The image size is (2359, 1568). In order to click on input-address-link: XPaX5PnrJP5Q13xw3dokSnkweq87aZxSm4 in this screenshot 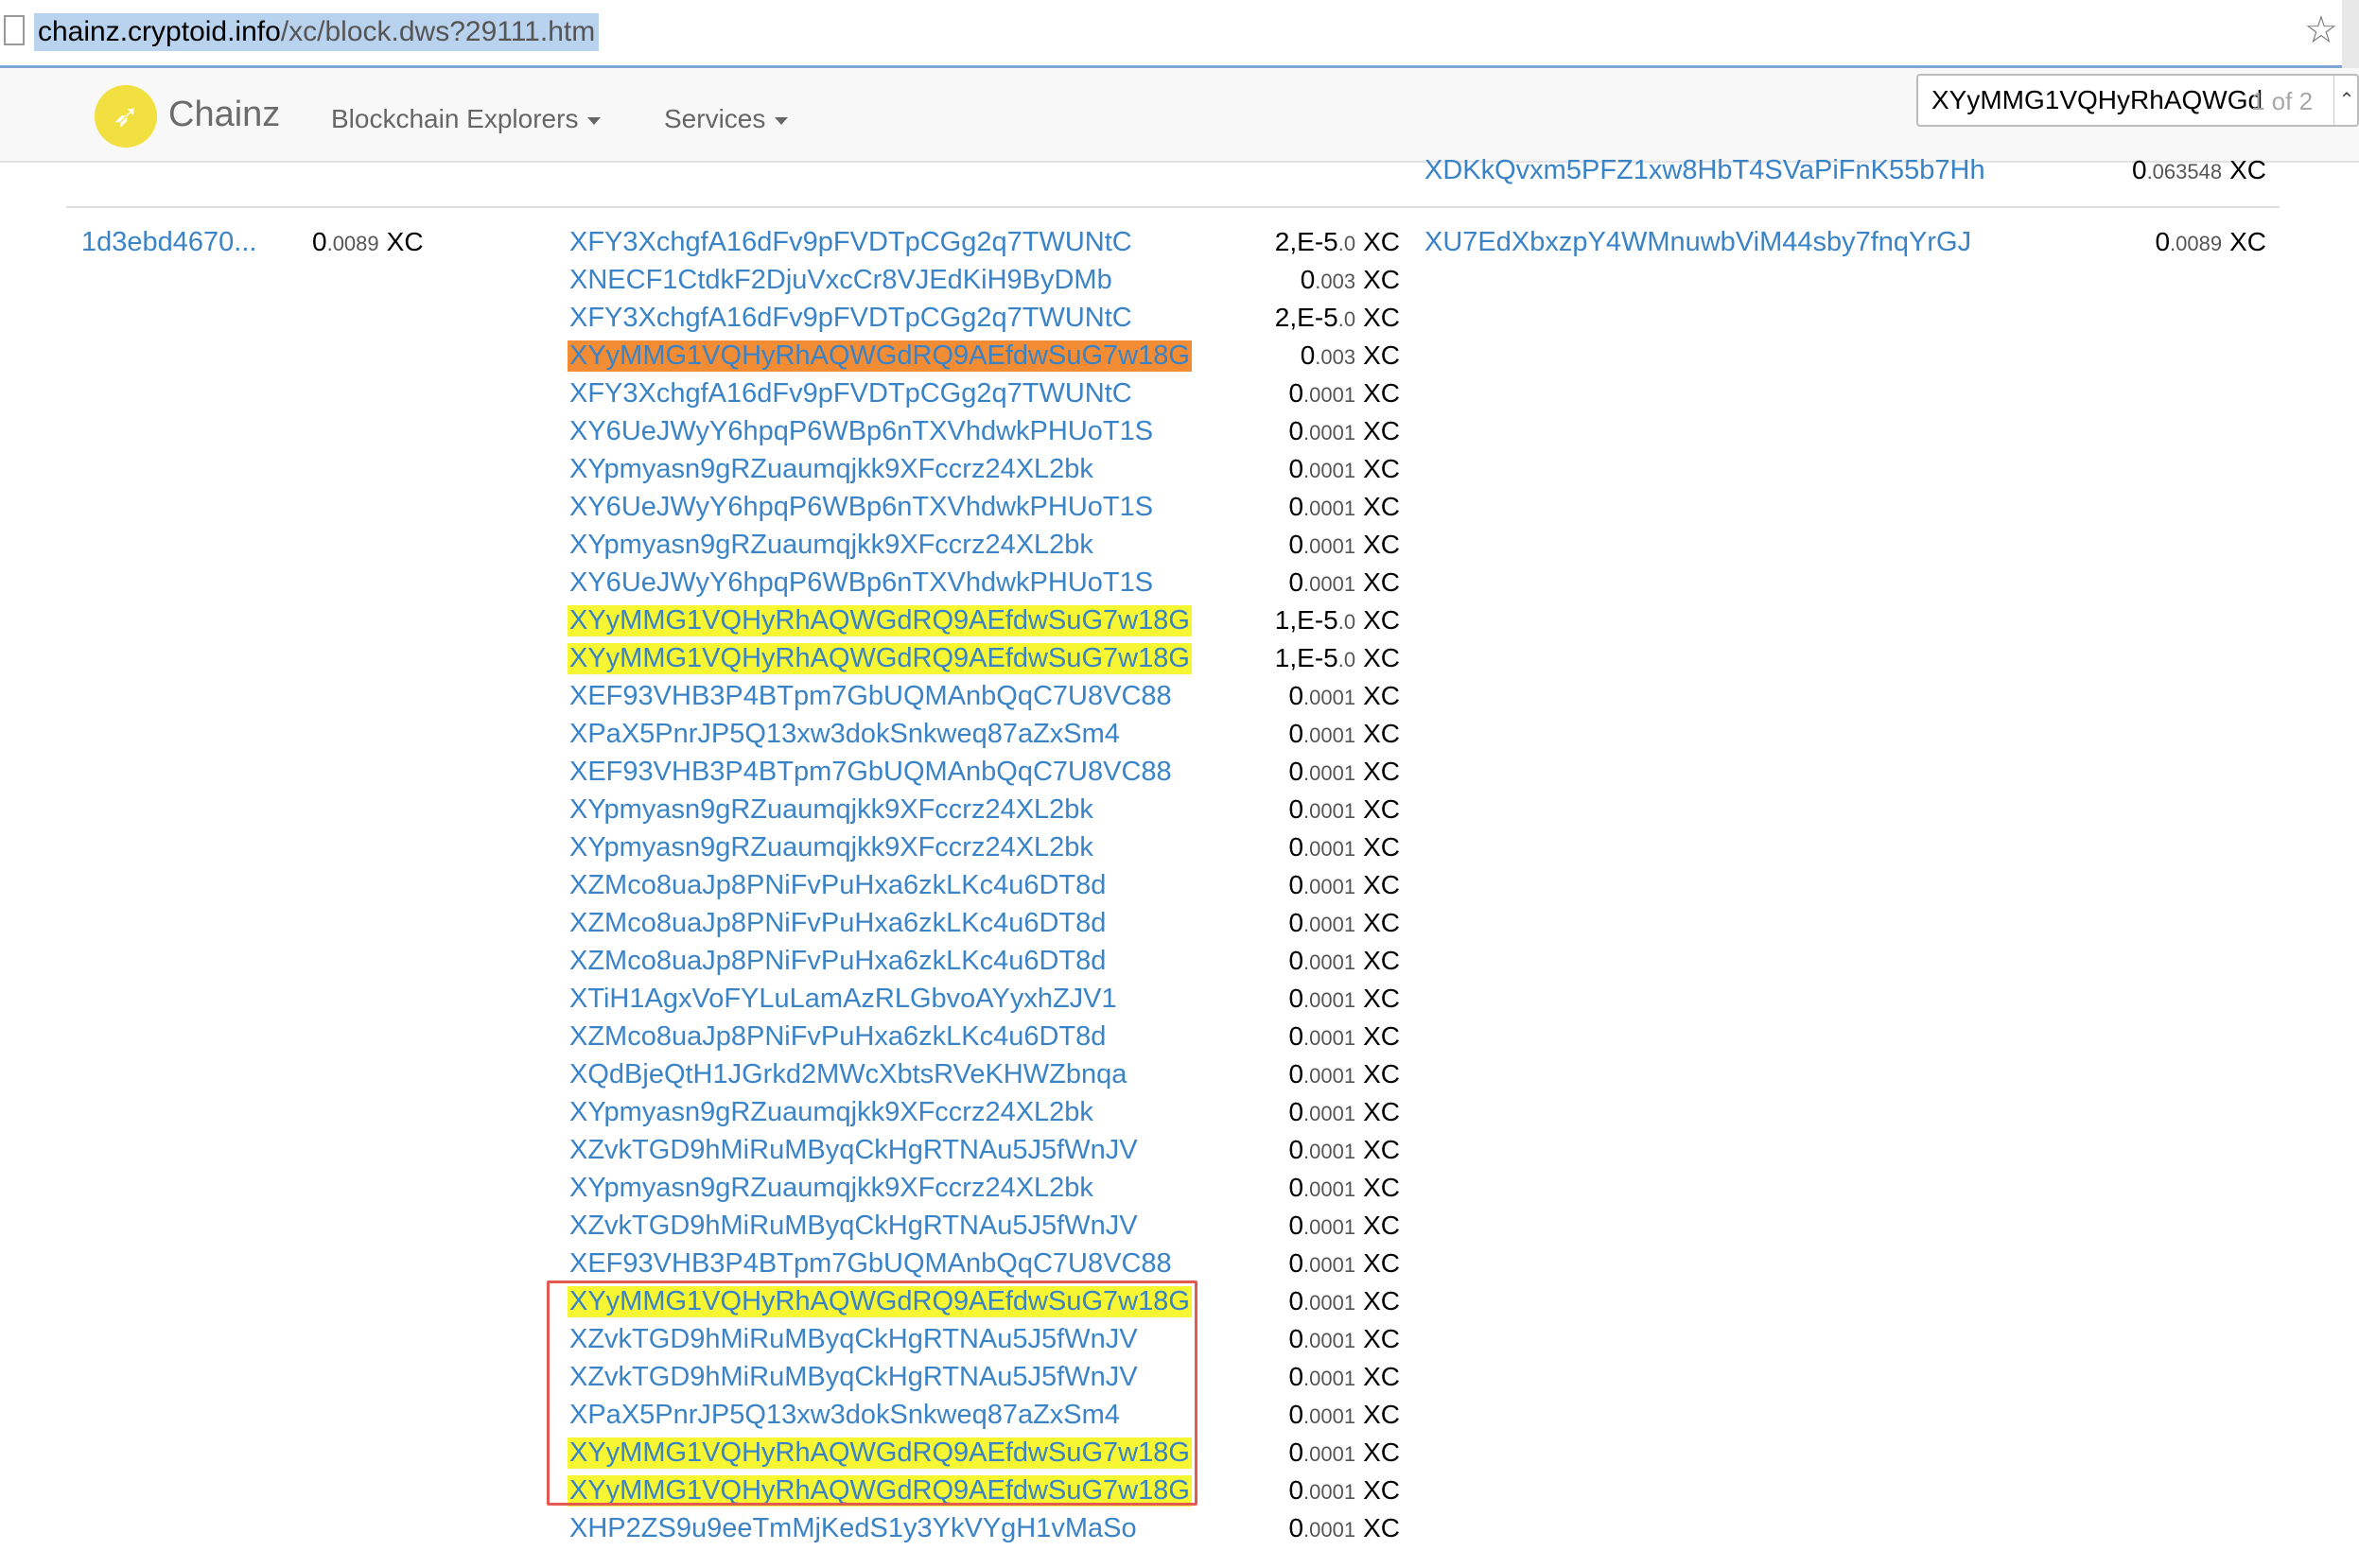, I will do `click(845, 734)`.